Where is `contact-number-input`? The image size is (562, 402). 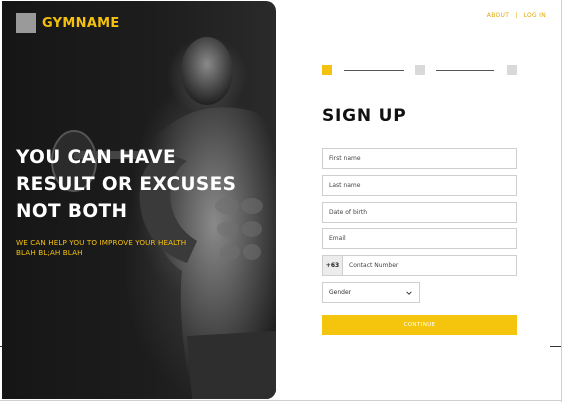 contact-number-input is located at coordinates (429, 265).